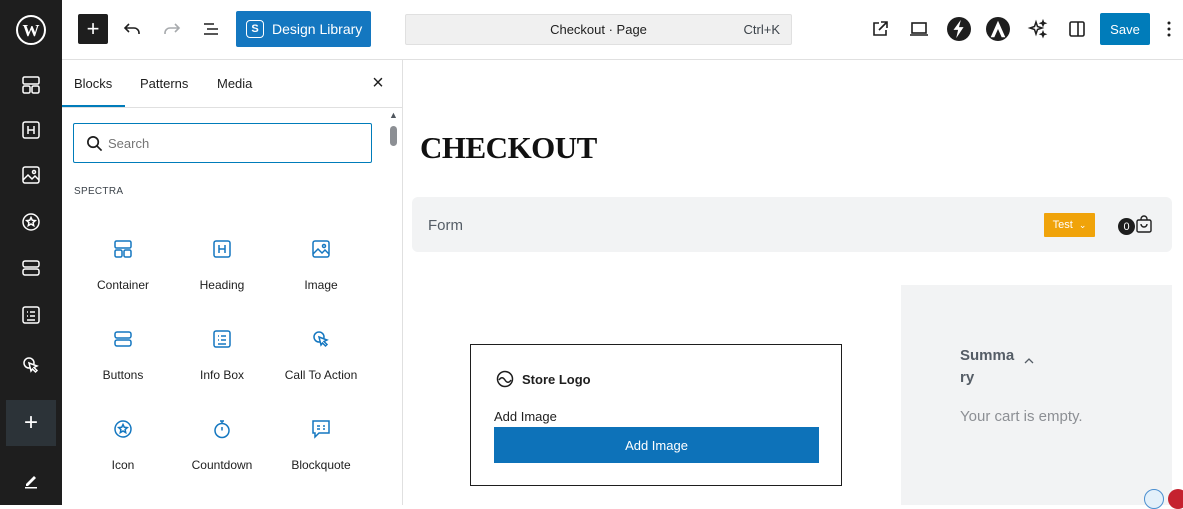  What do you see at coordinates (123, 375) in the screenshot?
I see `block-label: Buttons` at bounding box center [123, 375].